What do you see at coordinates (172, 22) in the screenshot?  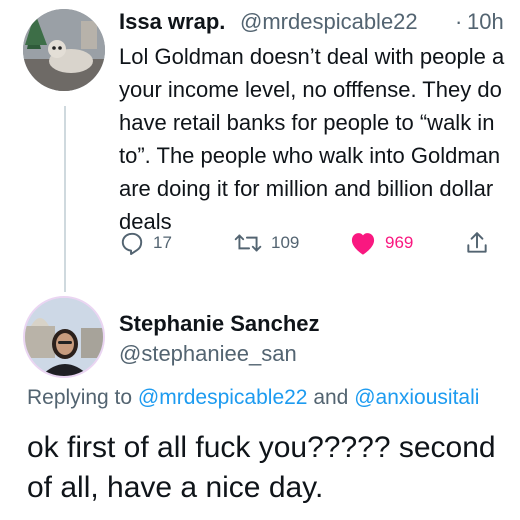 I see `author-name: Issa wrap.` at bounding box center [172, 22].